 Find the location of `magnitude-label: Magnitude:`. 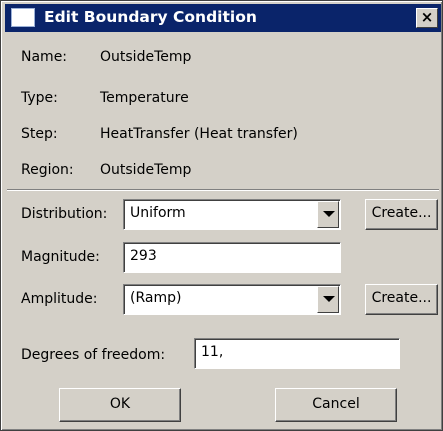

magnitude-label: Magnitude: is located at coordinates (60, 257).